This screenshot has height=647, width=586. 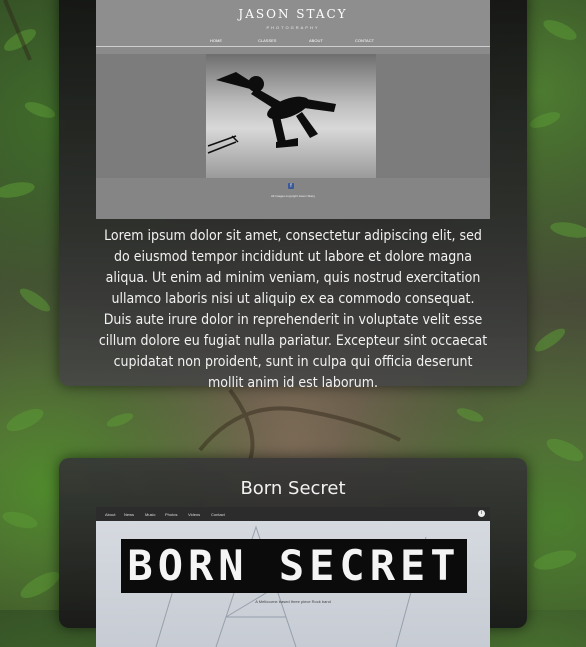 I want to click on thumb-nav-item: ABOUT, so click(x=316, y=40).